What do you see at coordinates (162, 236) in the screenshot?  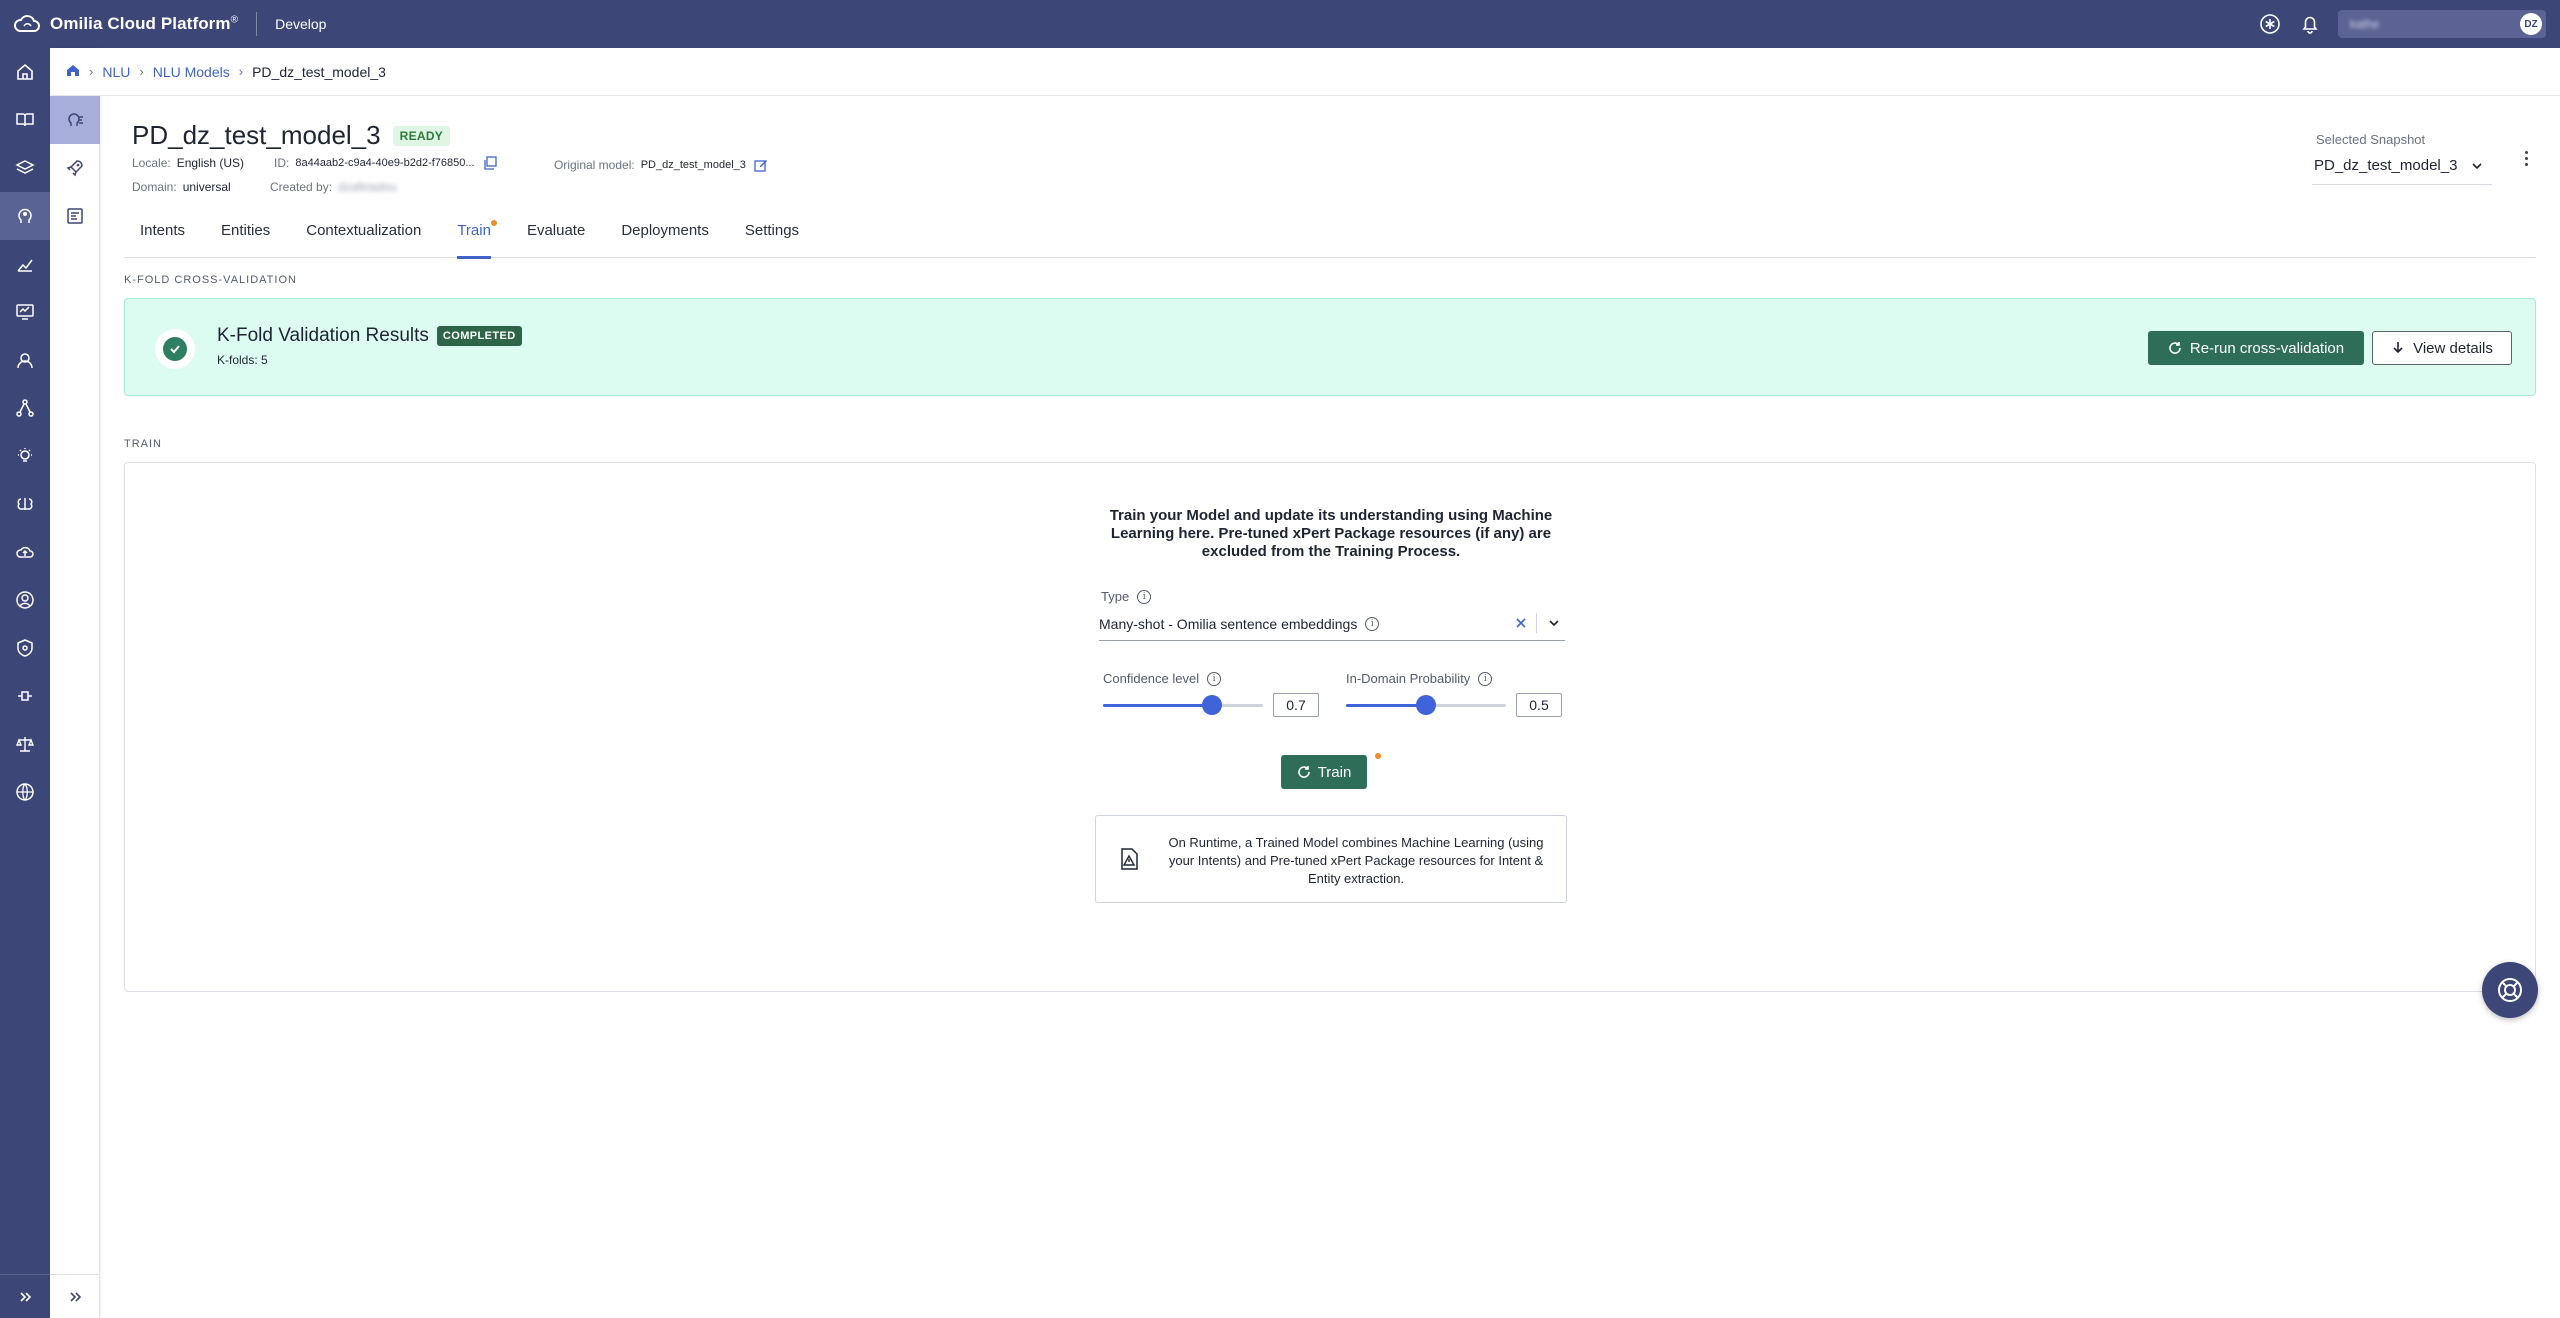 I see `tab-intents: Intents` at bounding box center [162, 236].